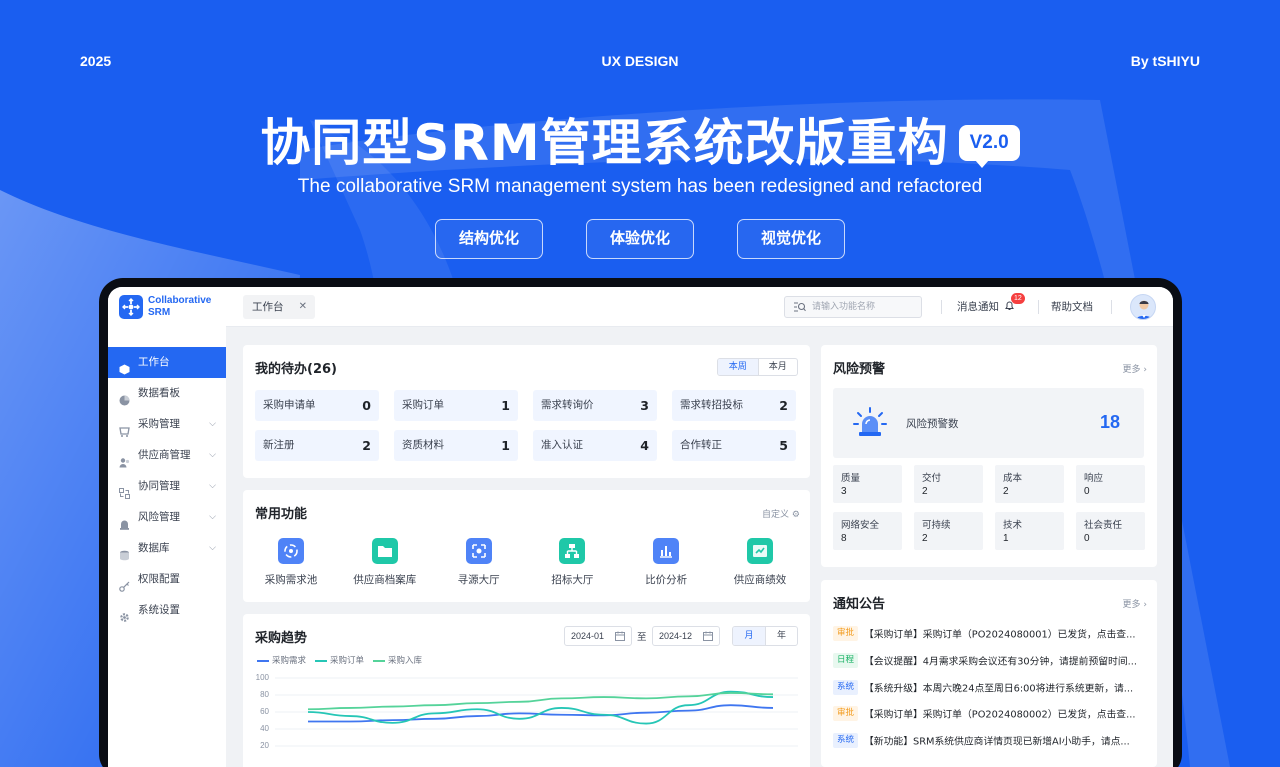 This screenshot has width=1280, height=767. I want to click on todo-tile: 需求转询价 3, so click(595, 405).